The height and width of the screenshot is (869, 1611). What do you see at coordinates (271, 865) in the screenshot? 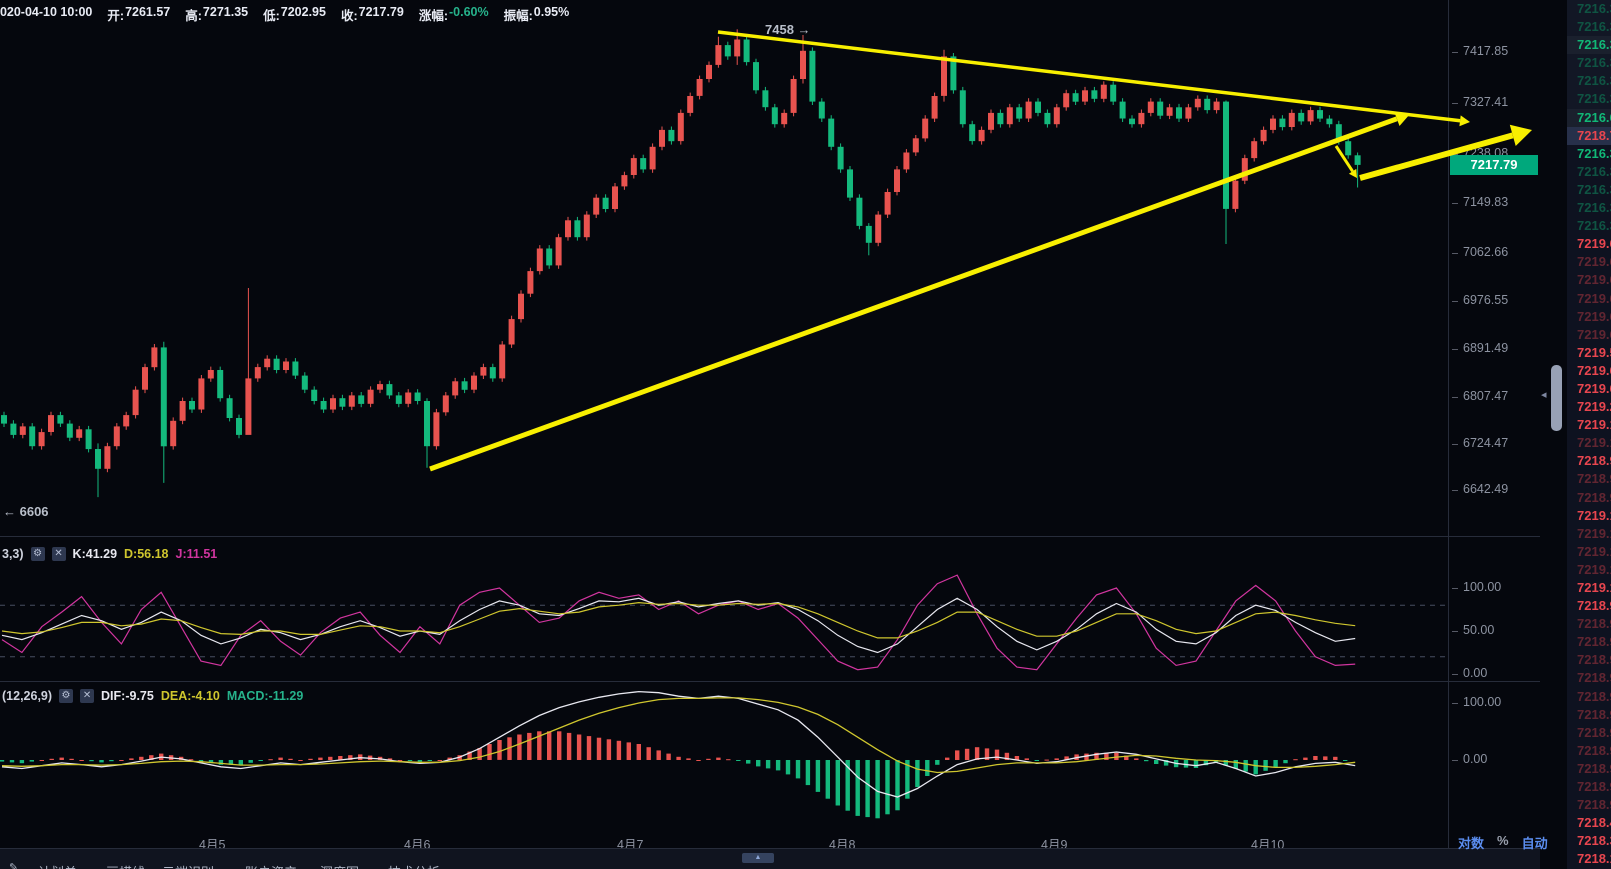
I see `bottom-tool-item: 账户资产` at bounding box center [271, 865].